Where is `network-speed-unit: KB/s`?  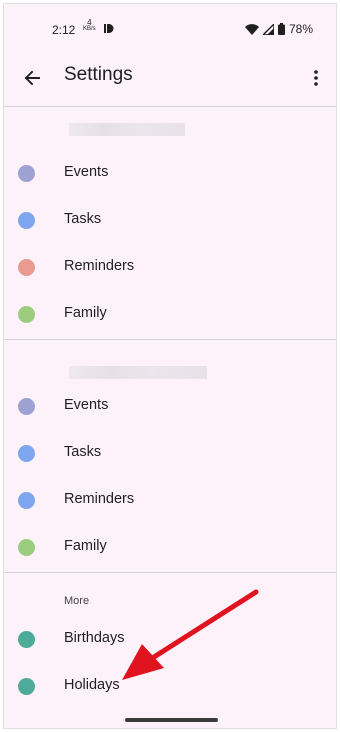
network-speed-unit: KB/s is located at coordinates (89, 29).